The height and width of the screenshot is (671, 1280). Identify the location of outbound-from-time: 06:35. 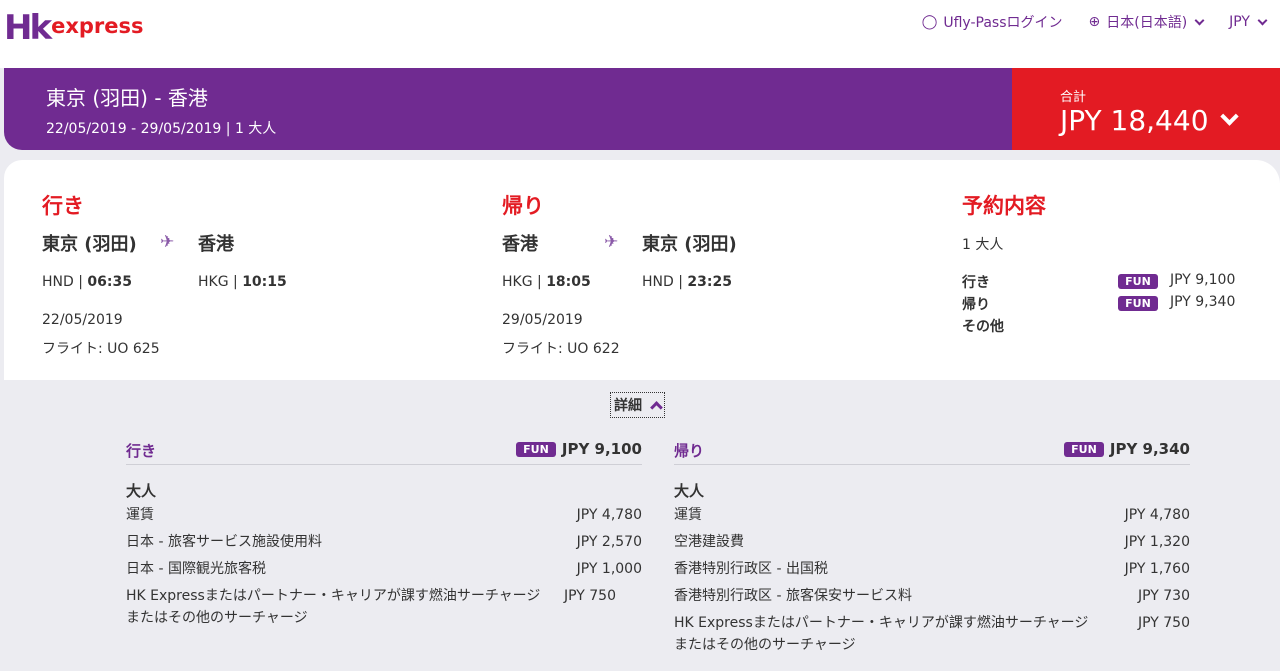
(109, 282).